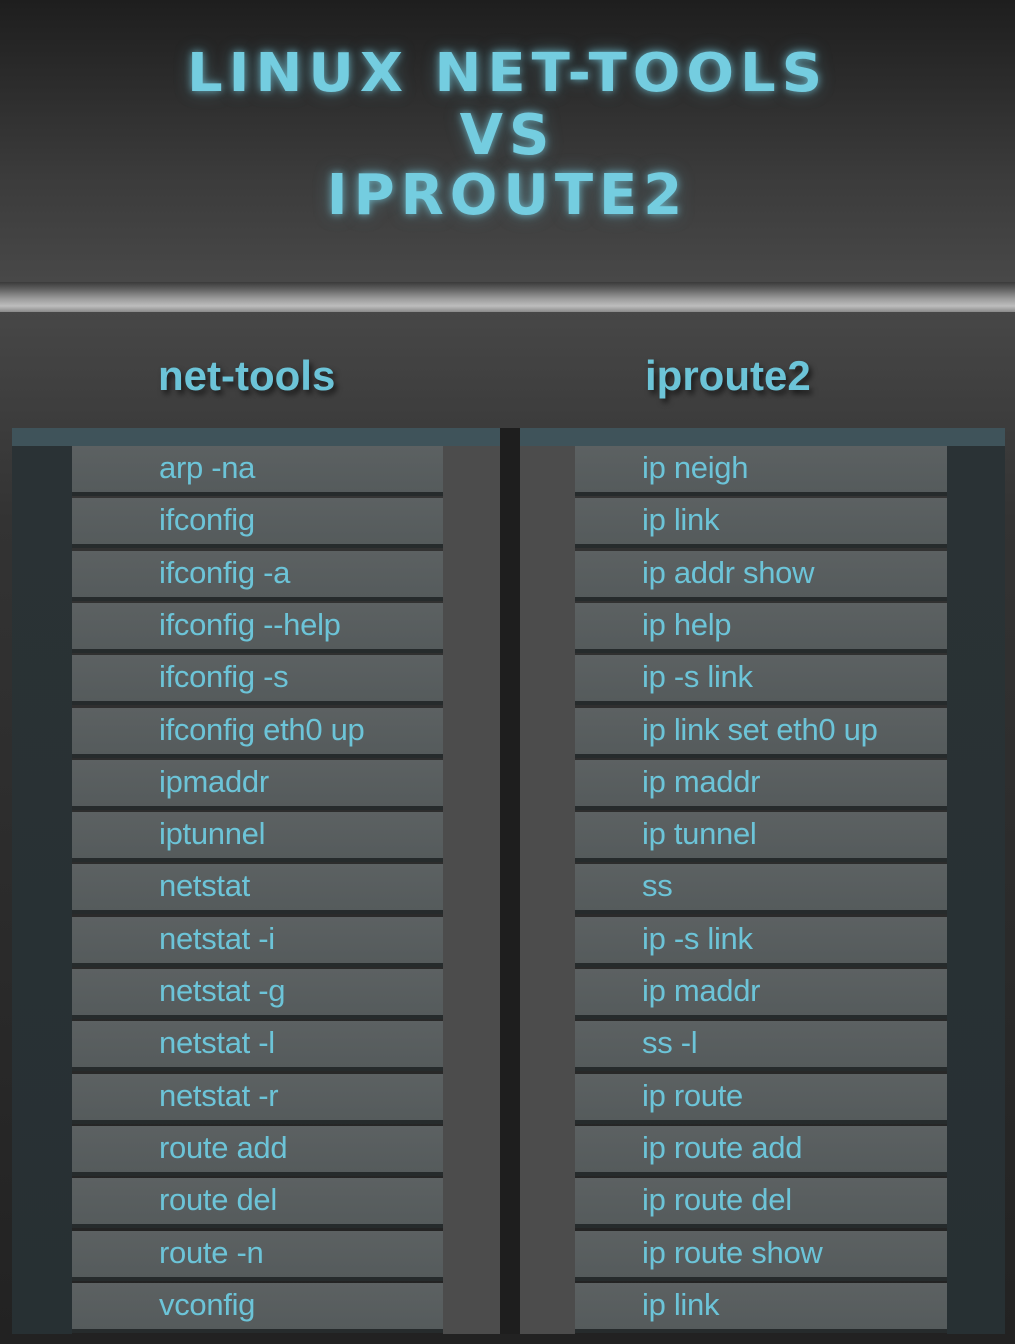 This screenshot has width=1015, height=1344. I want to click on iproute2-row: ip addr show, so click(761, 573).